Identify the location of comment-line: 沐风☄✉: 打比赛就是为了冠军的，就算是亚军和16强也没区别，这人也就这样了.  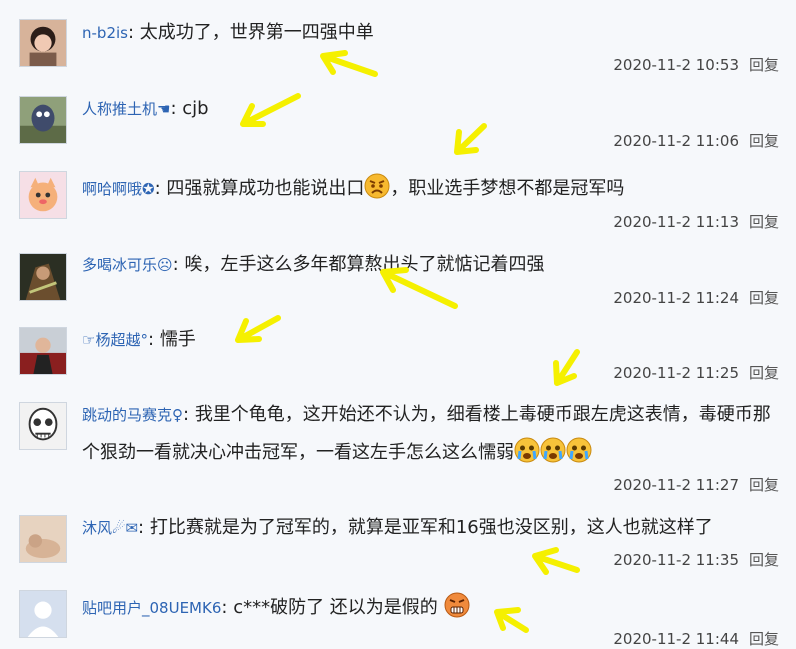
(434, 528).